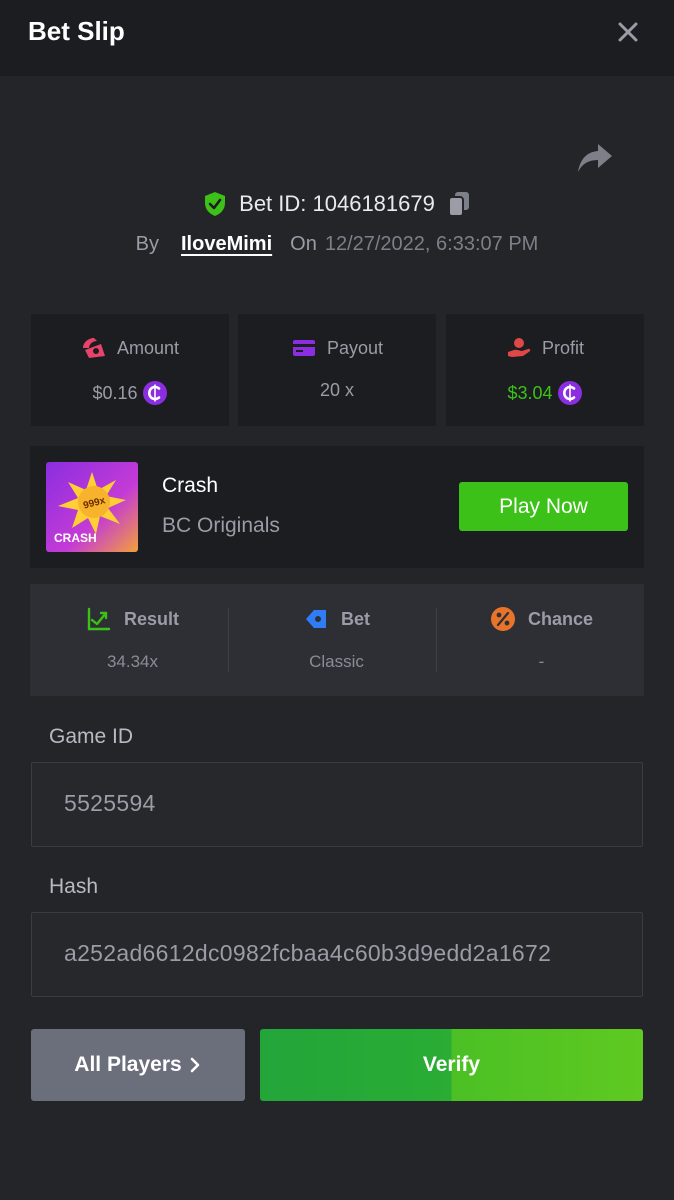 The image size is (674, 1200). I want to click on amount-card: Amount $0.16, so click(130, 370).